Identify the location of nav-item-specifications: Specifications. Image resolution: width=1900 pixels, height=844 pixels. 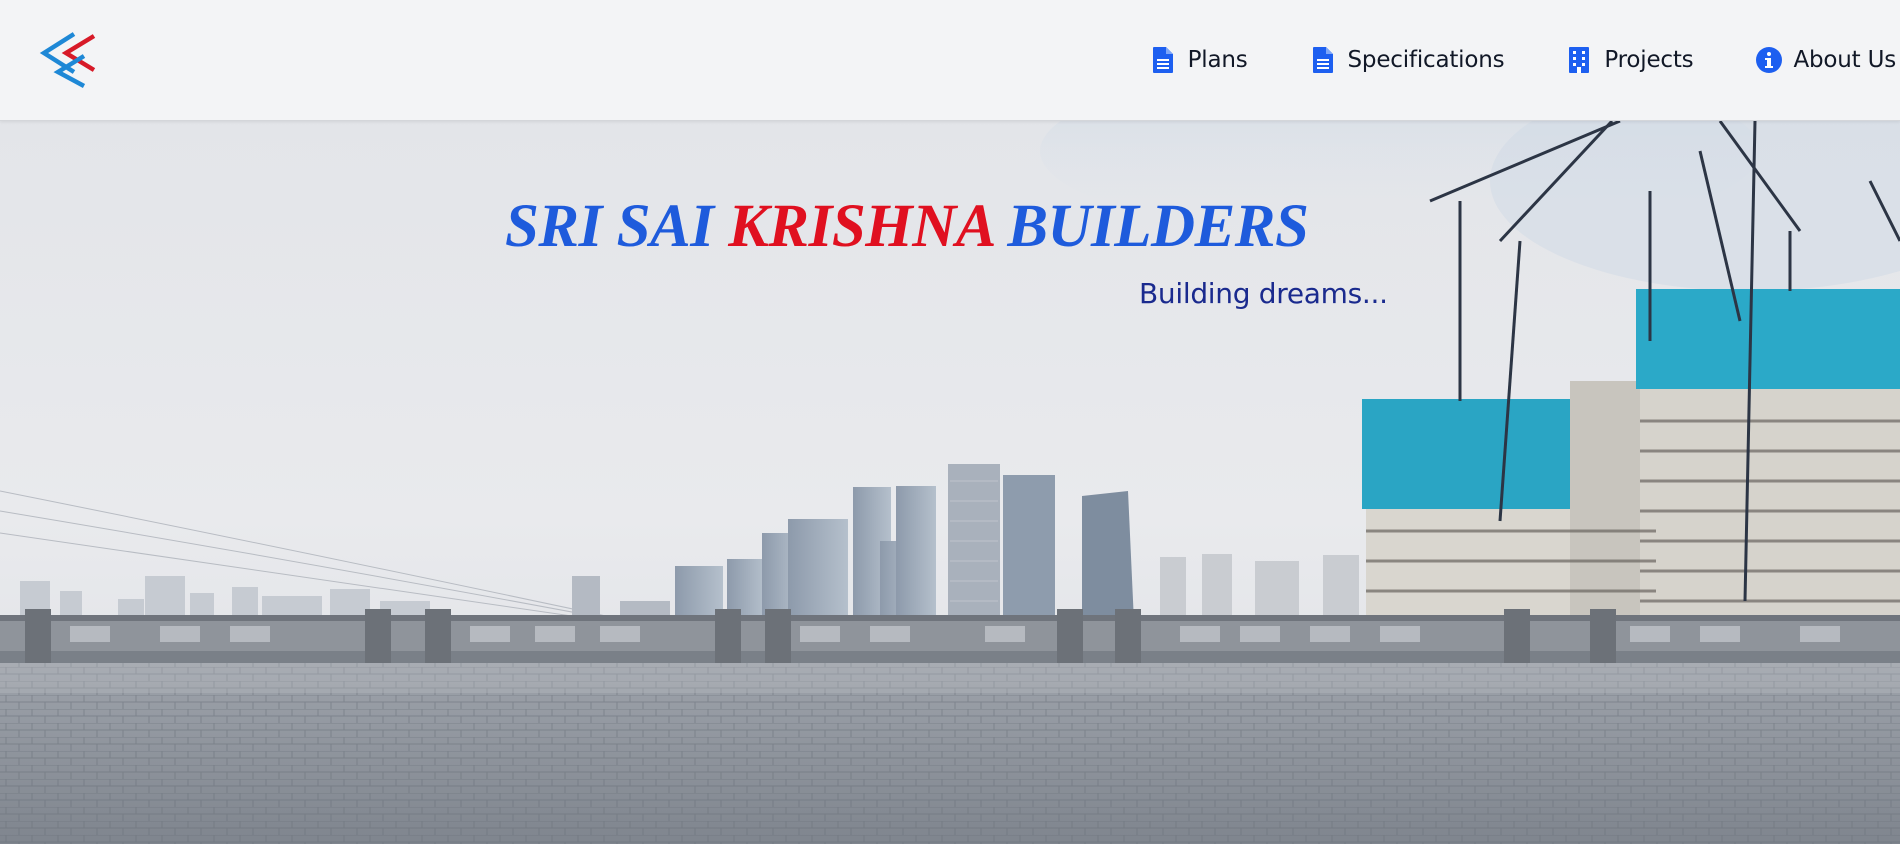
(1407, 60).